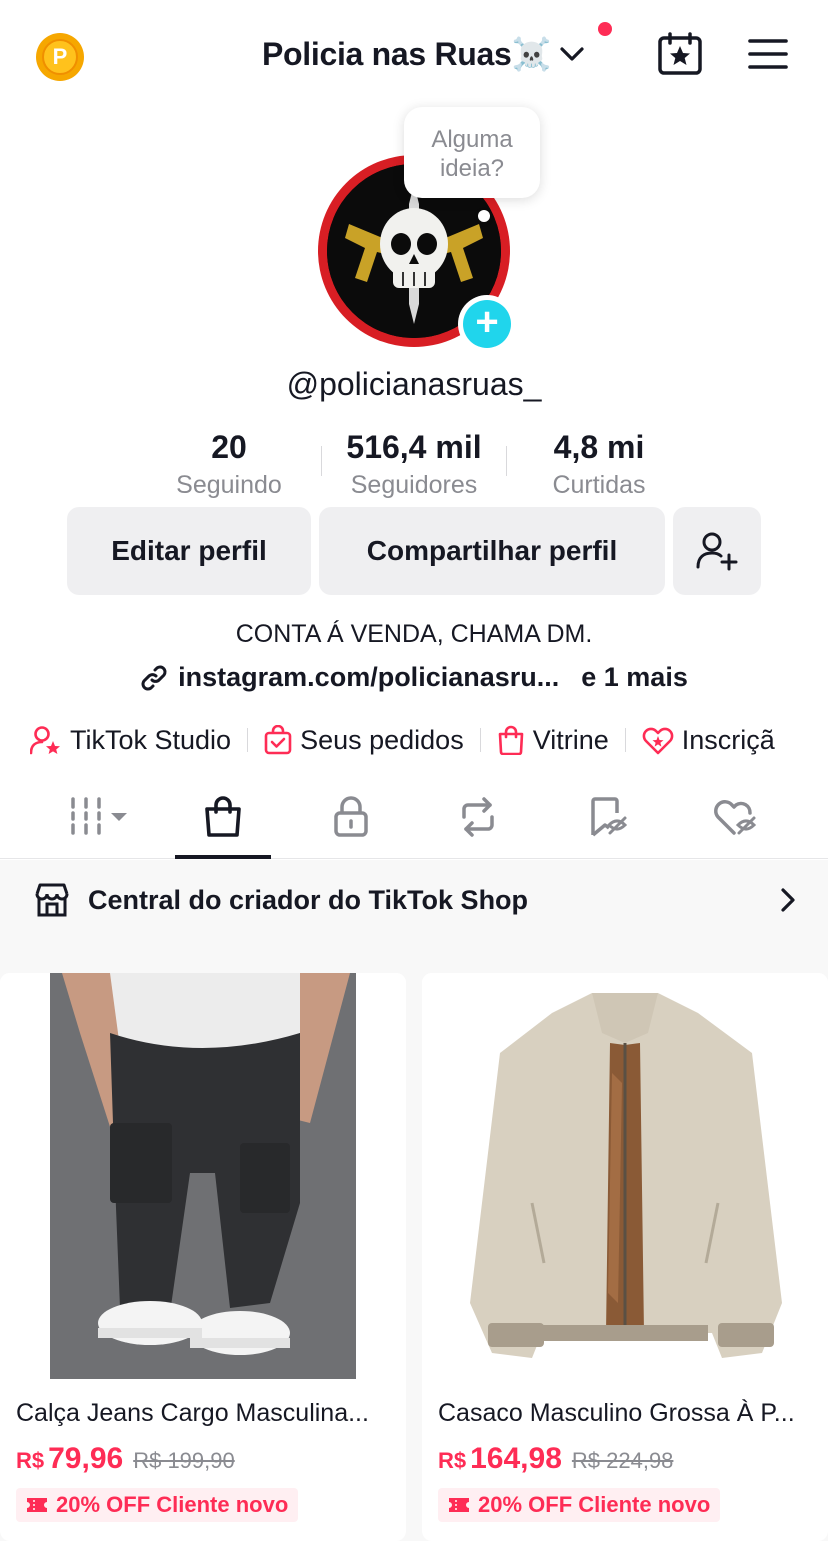  I want to click on add-story-button: +, so click(487, 324).